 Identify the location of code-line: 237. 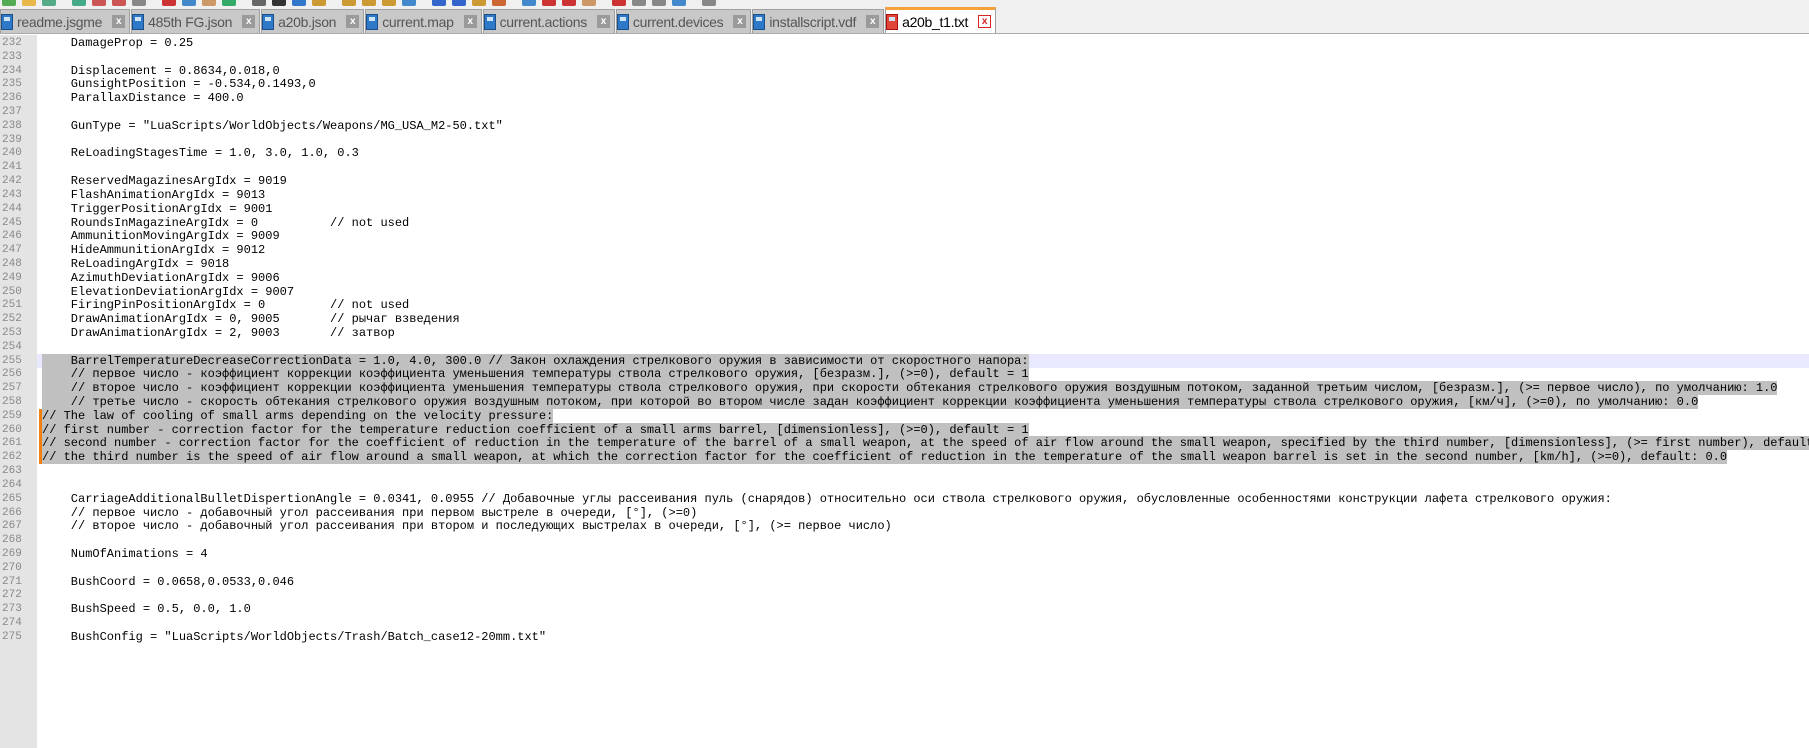
(904, 112).